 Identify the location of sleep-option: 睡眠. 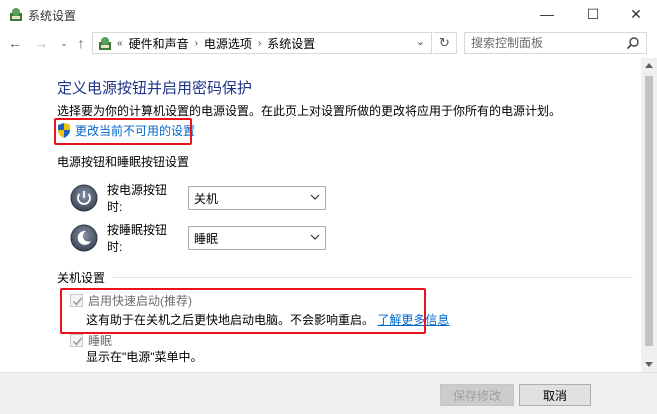
(91, 340).